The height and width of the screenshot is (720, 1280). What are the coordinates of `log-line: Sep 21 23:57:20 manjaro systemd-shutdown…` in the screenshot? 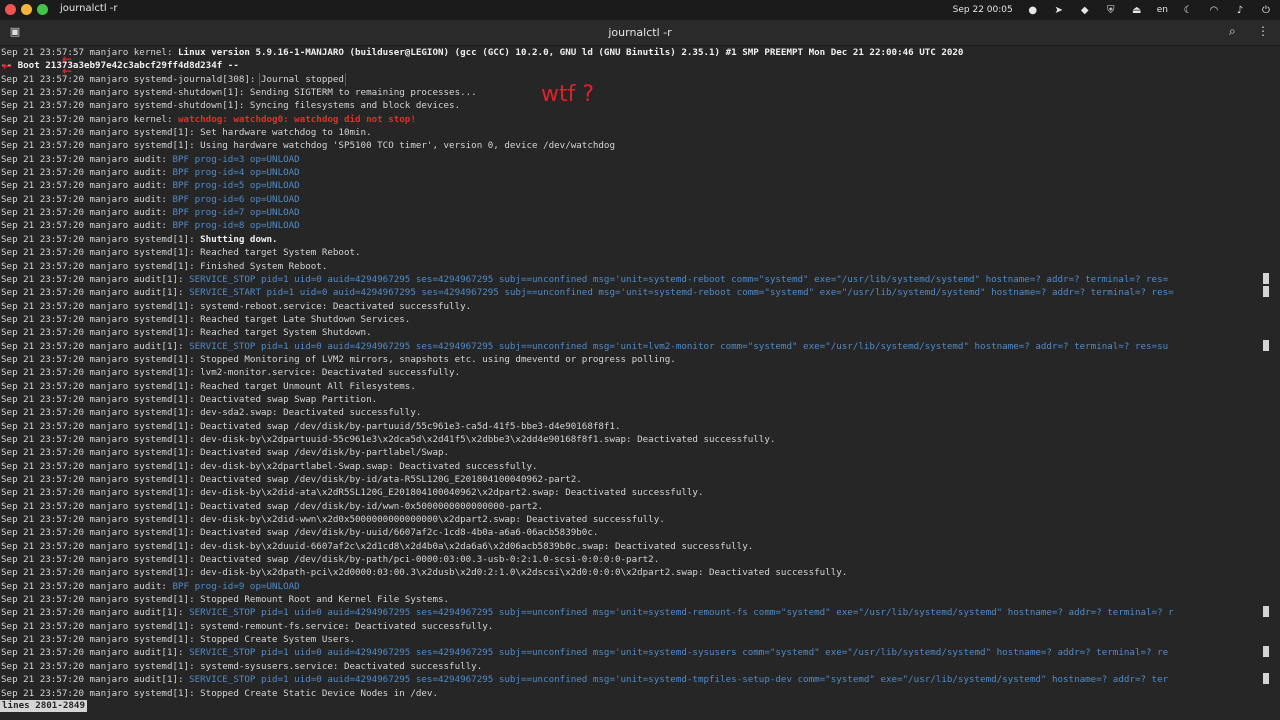 It's located at (636, 92).